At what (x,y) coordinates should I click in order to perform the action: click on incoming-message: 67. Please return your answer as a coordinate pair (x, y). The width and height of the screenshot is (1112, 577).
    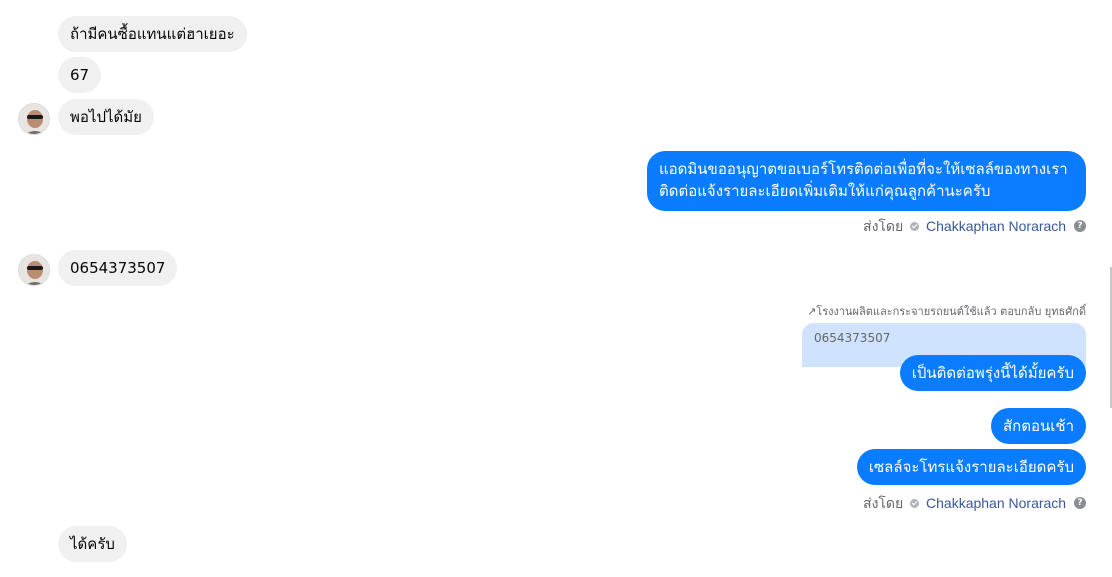
    Looking at the image, I should click on (80, 75).